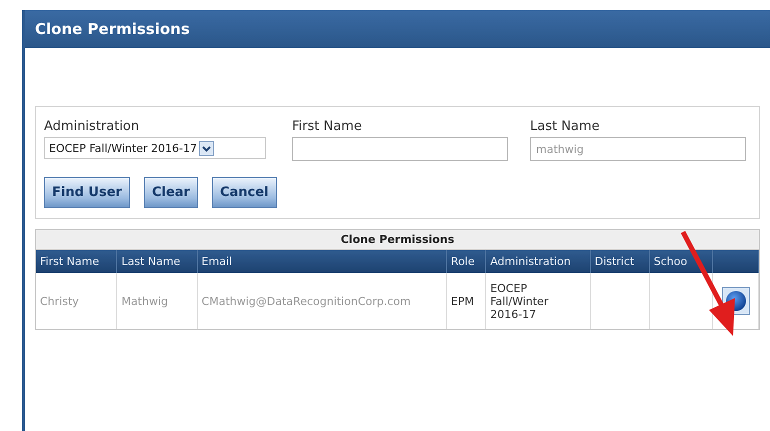 This screenshot has width=770, height=431. Describe the element at coordinates (462, 301) in the screenshot. I see `table-cell: EPM` at that location.